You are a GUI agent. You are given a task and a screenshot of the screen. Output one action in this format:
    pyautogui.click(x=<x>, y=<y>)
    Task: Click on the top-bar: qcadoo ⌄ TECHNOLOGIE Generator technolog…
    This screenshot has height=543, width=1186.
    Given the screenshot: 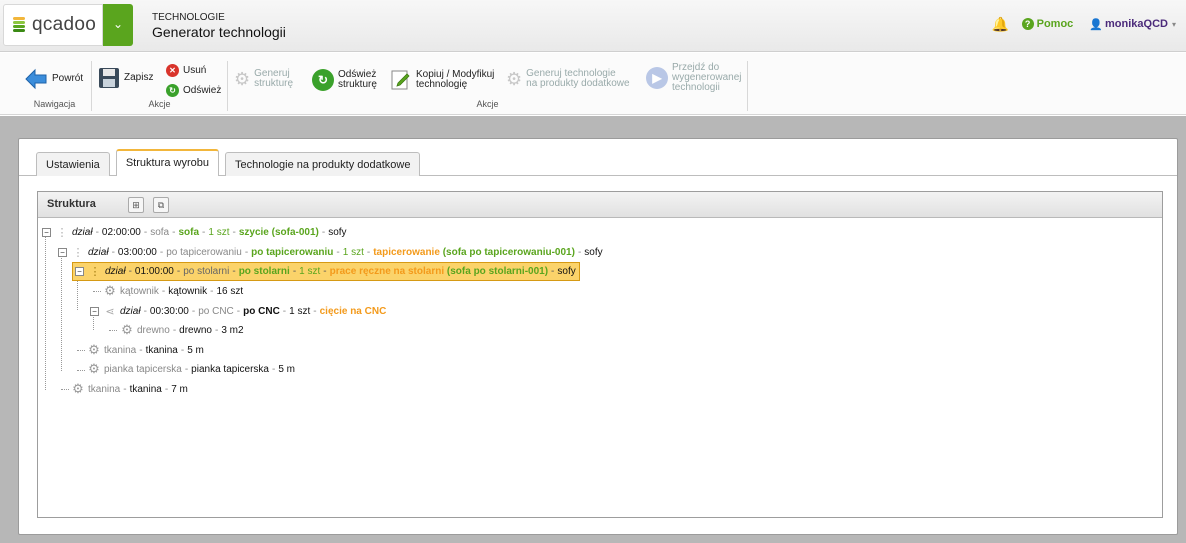 What is the action you would take?
    pyautogui.click(x=593, y=26)
    